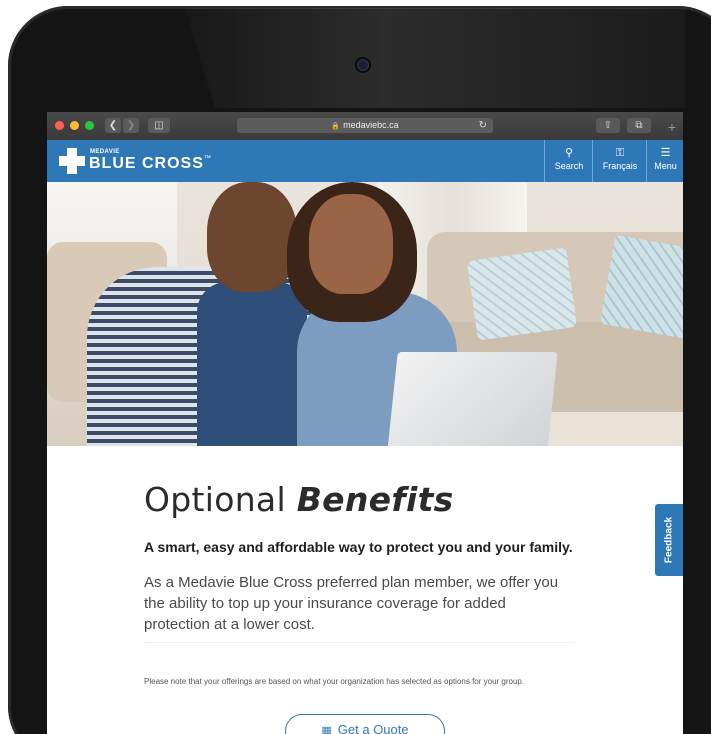 This screenshot has width=711, height=734. I want to click on back-button: ❮, so click(113, 125).